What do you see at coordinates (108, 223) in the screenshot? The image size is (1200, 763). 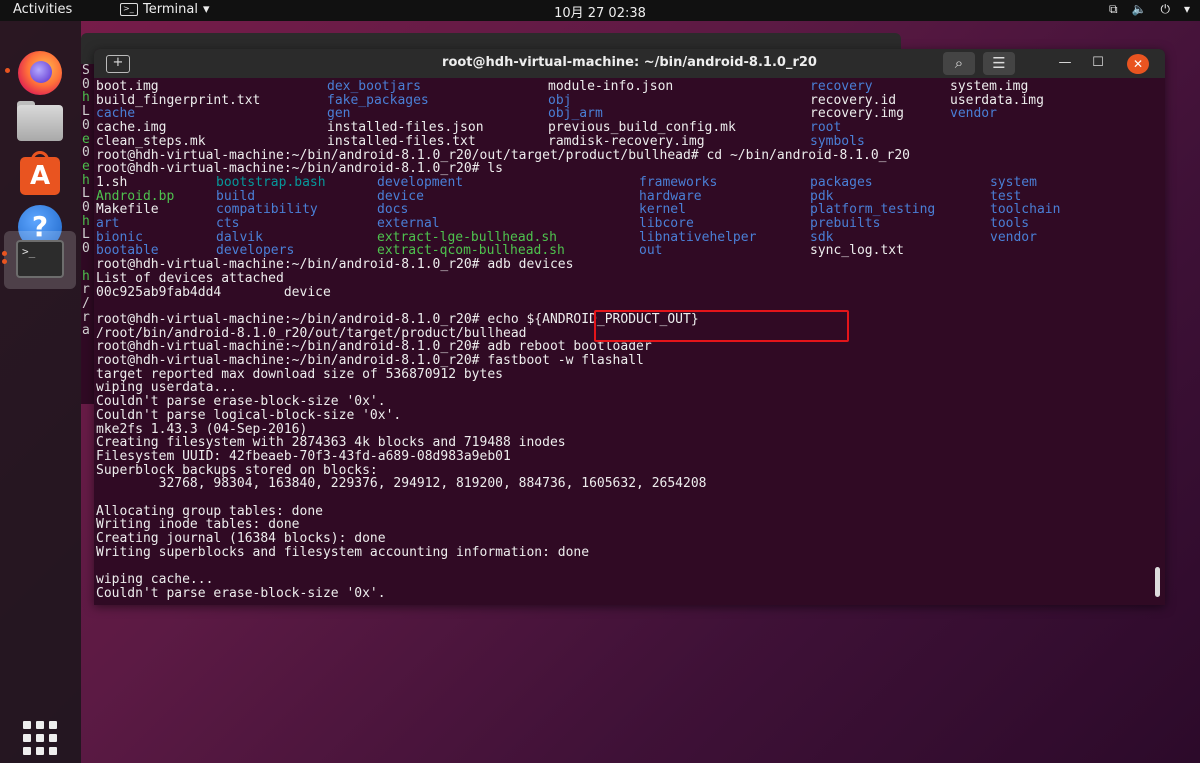 I see `file-entry: art` at bounding box center [108, 223].